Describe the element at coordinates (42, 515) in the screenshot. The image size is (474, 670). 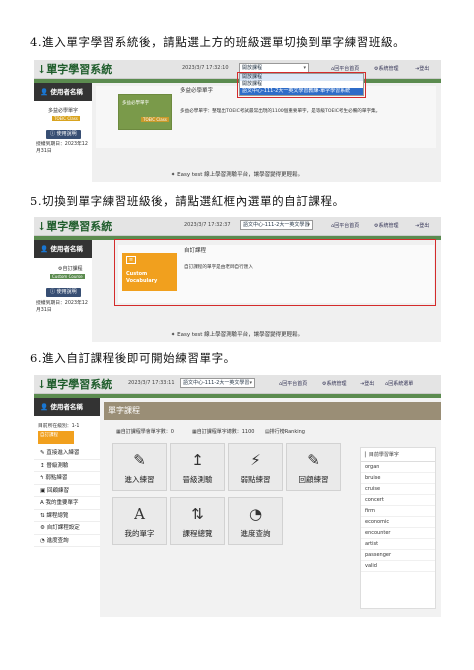
I see `sort-icon: ⇅` at that location.